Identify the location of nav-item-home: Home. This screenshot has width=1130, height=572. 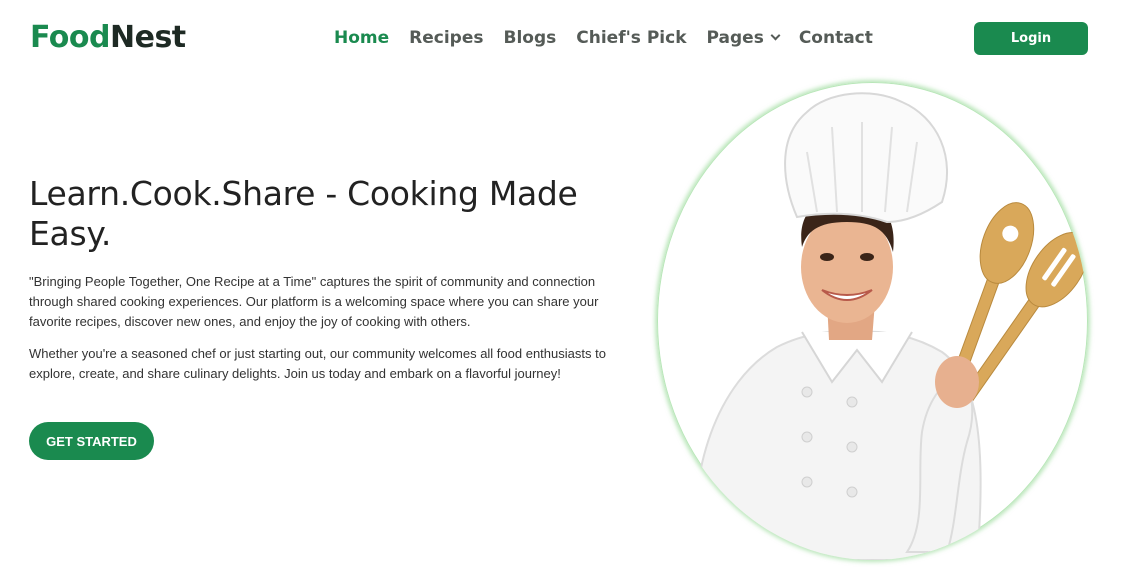
(361, 38).